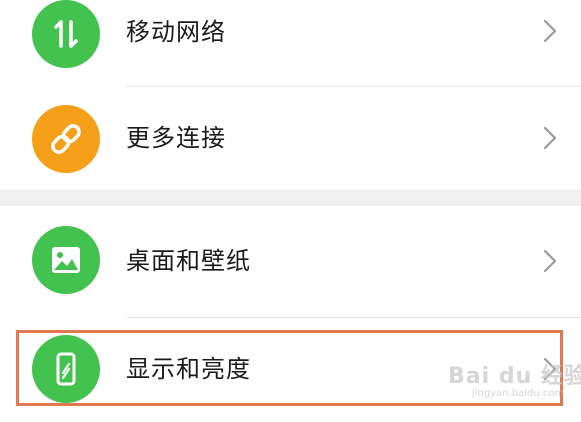  I want to click on watermark-text: Bai du 经验, so click(514, 376).